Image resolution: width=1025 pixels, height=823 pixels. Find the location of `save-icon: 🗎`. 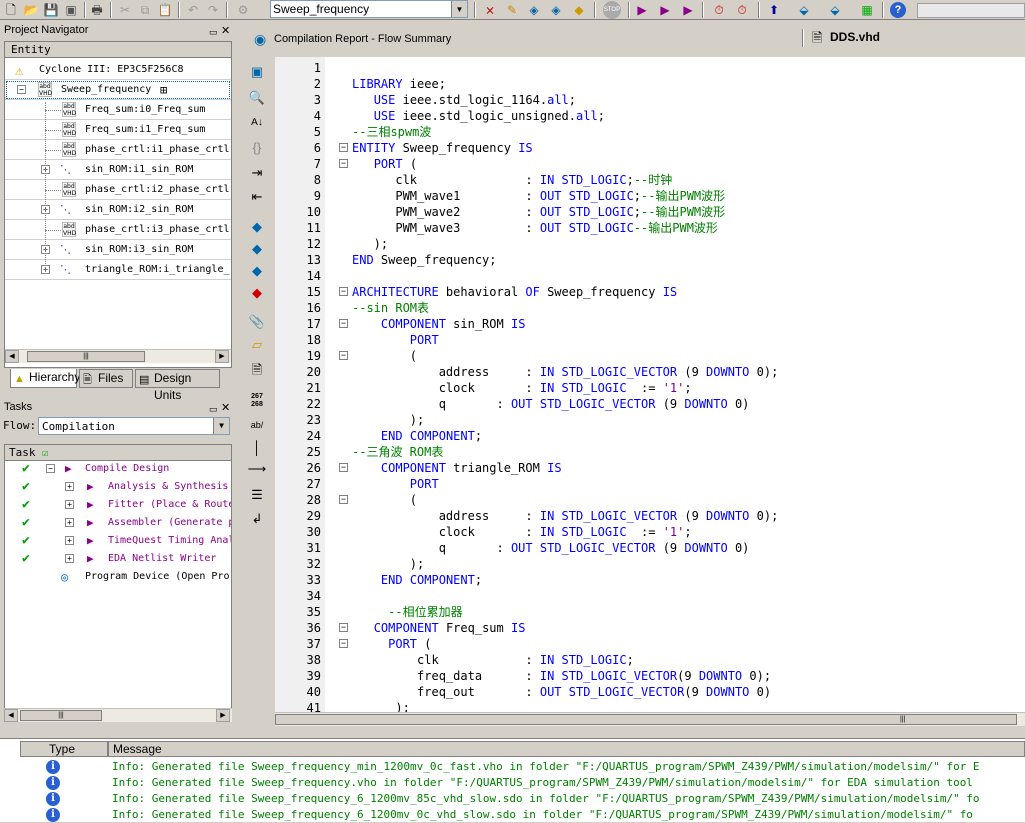

save-icon: 🗎 is located at coordinates (257, 372).